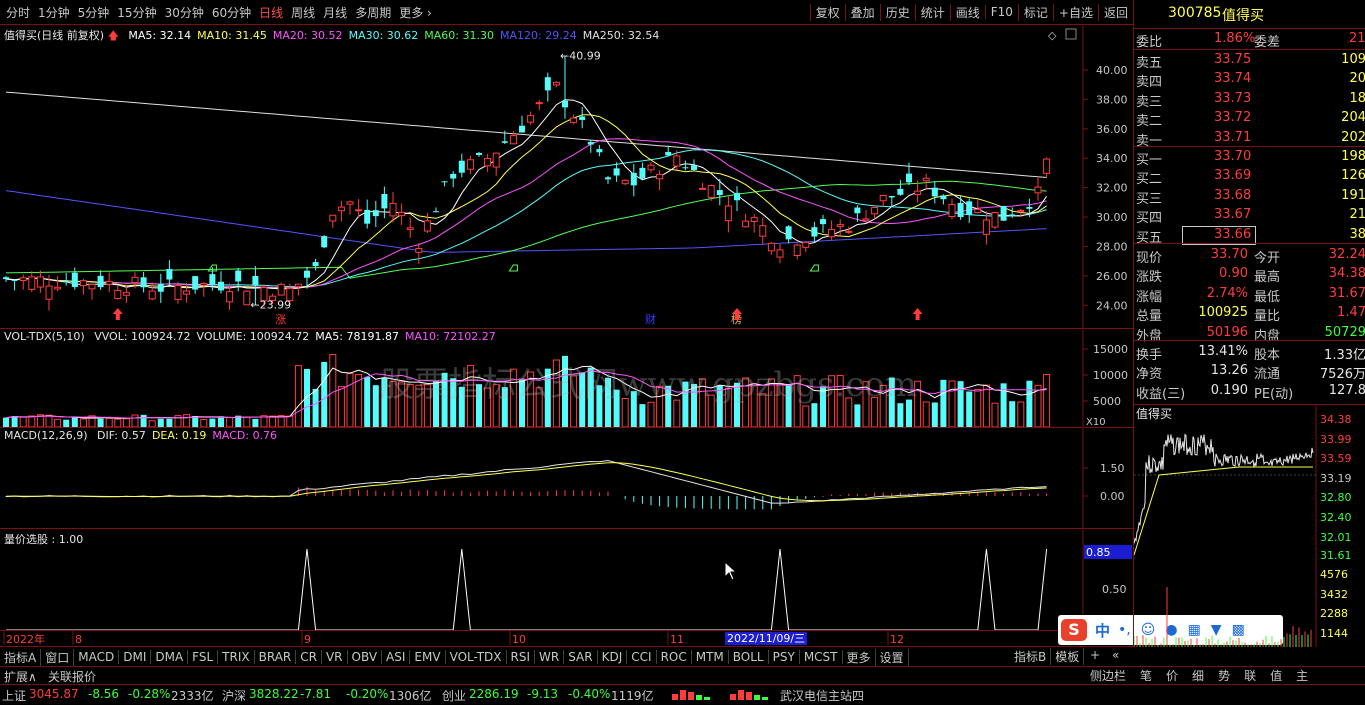 The image size is (1365, 705). I want to click on order-row: 买五 33.66 38, so click(1249, 235).